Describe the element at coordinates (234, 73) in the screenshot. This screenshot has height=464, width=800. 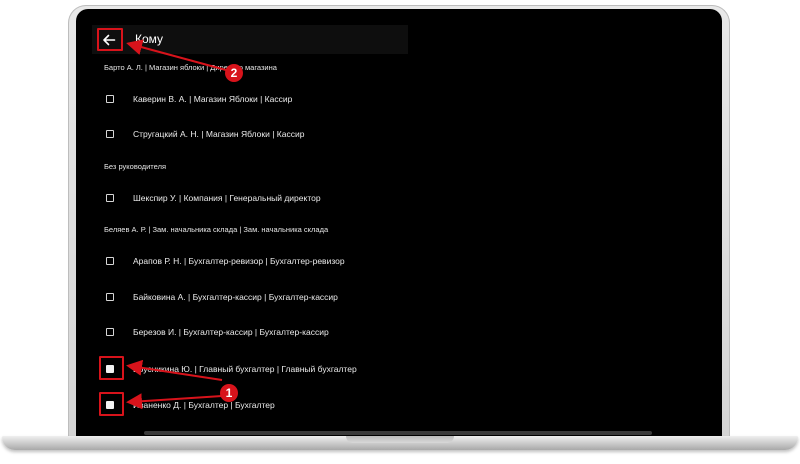
I see `step-badge: 2` at that location.